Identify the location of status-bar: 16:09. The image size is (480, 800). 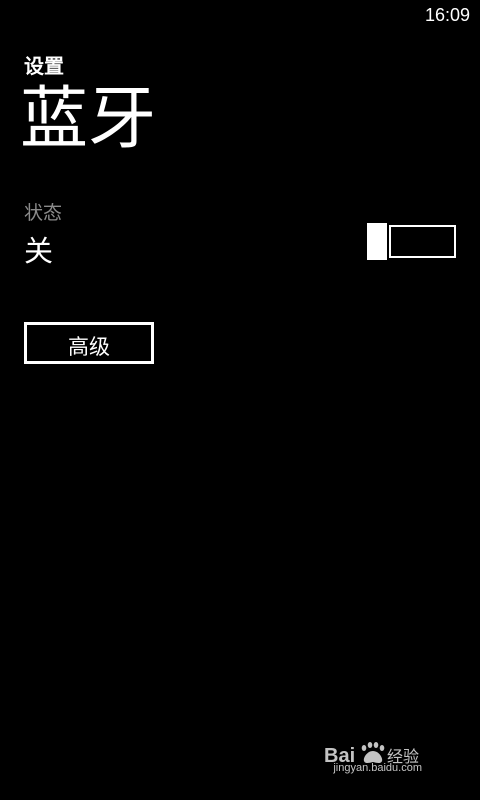
(240, 16).